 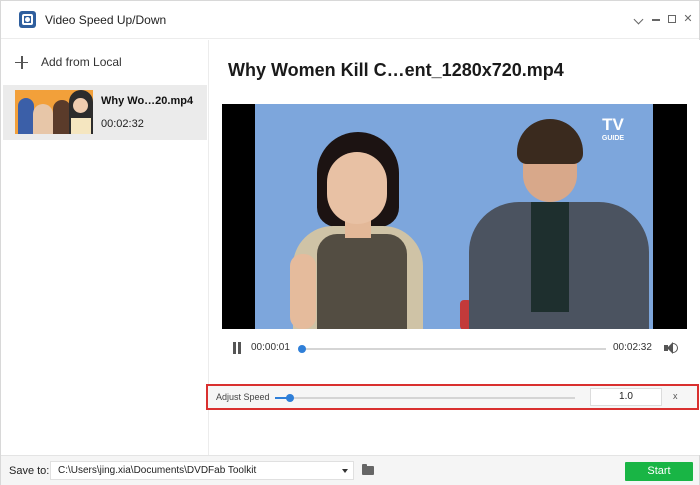 What do you see at coordinates (688, 19) in the screenshot?
I see `close-icon: ✕` at bounding box center [688, 19].